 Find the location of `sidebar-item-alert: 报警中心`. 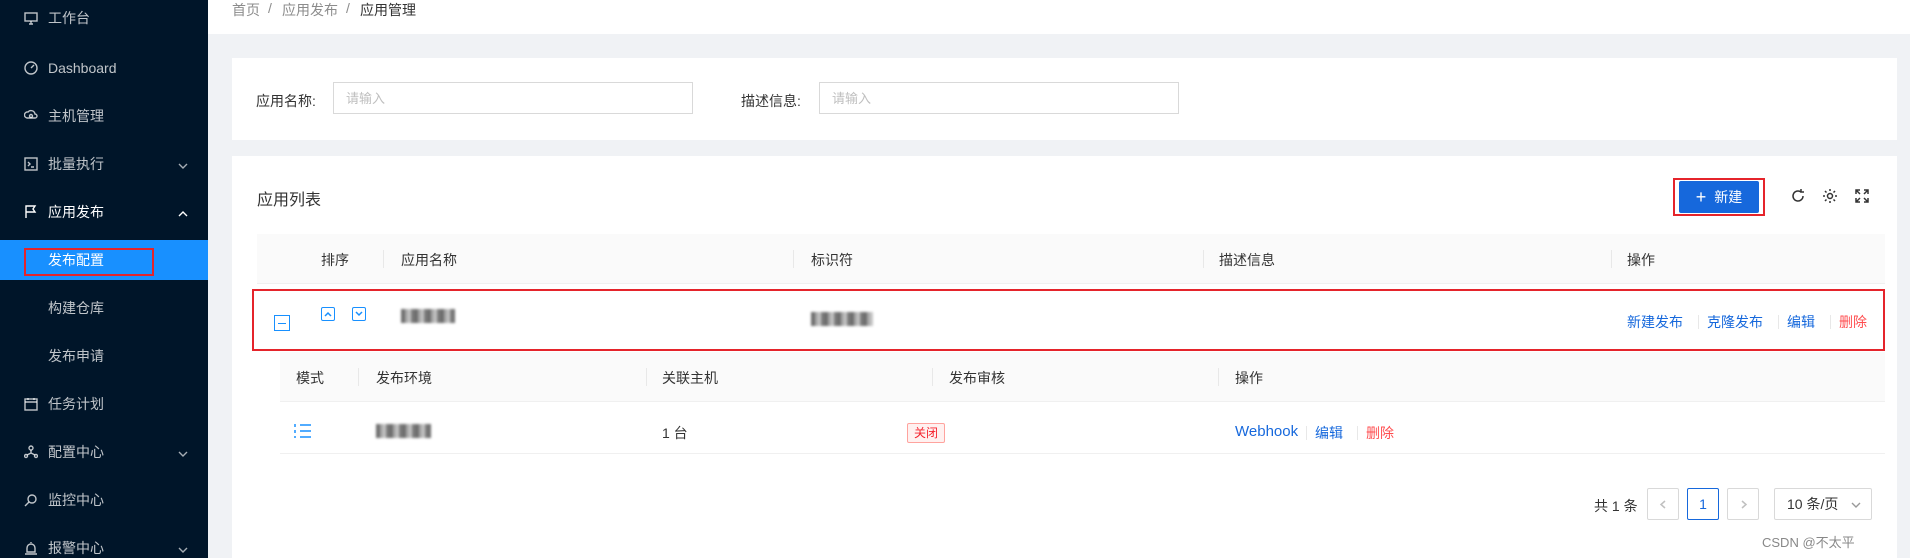

sidebar-item-alert: 报警中心 is located at coordinates (104, 543).